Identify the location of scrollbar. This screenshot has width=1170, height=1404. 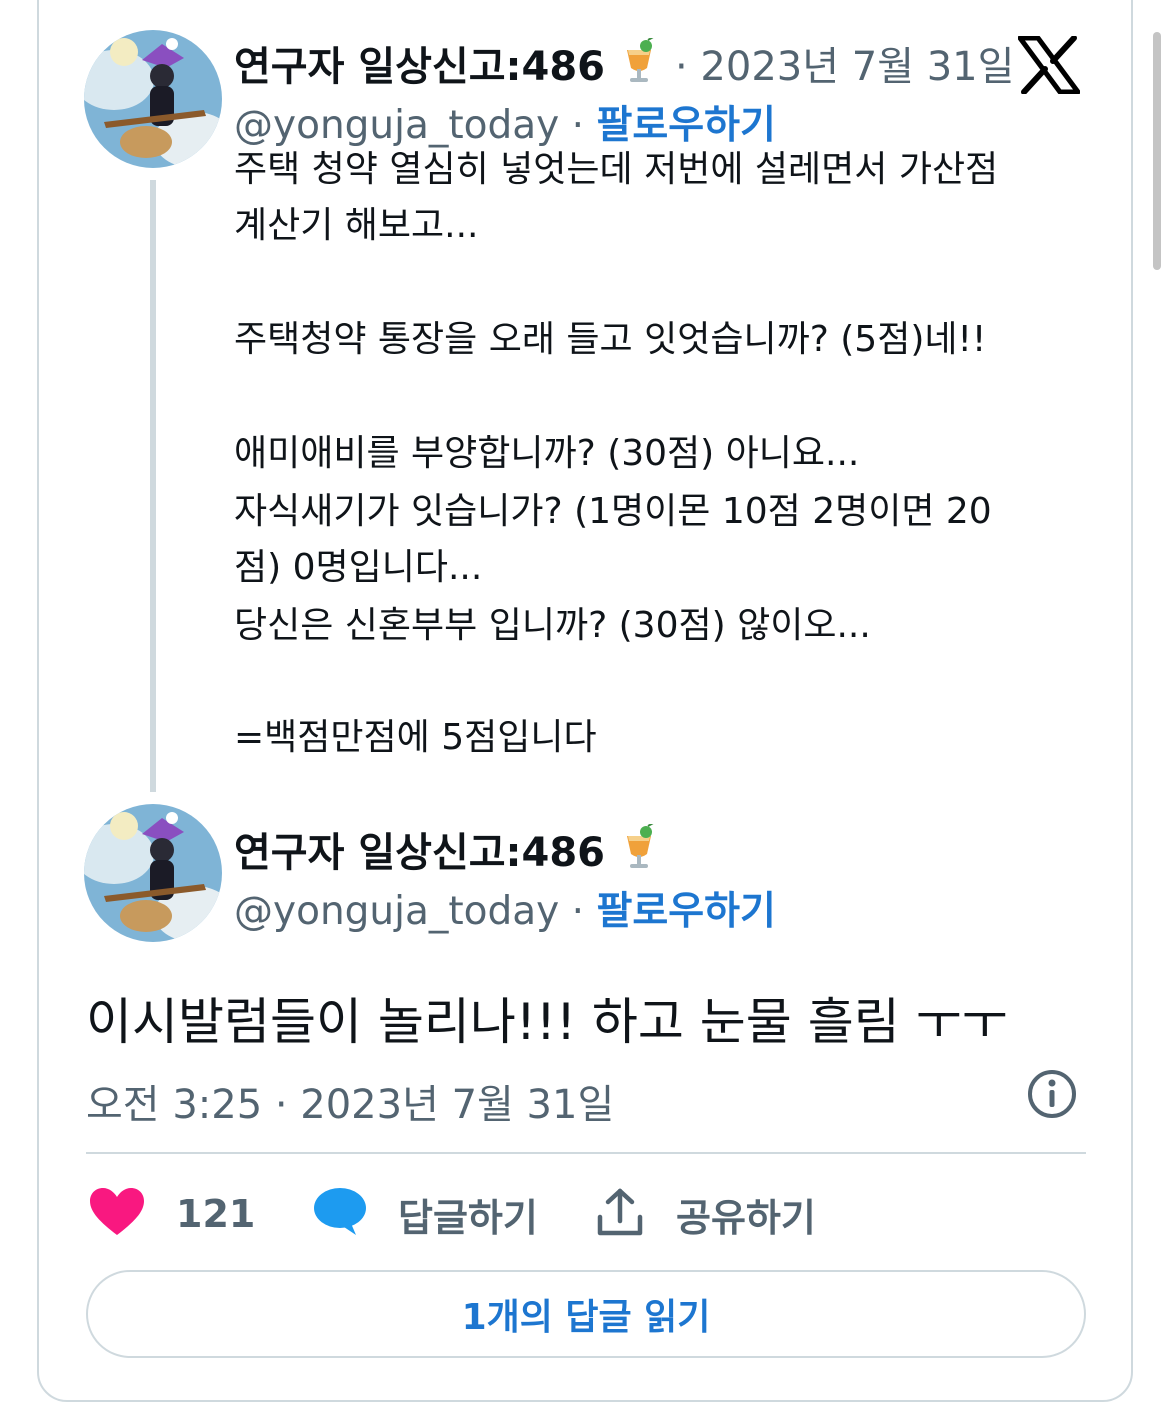
(1157, 151).